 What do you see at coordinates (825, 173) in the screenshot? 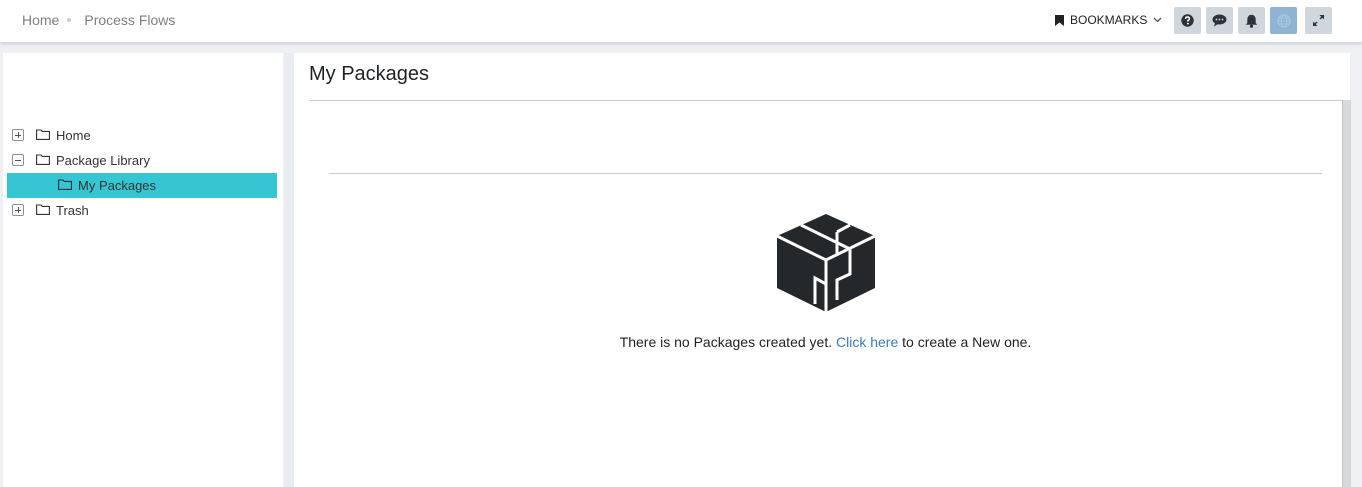
I see `content-divider` at bounding box center [825, 173].